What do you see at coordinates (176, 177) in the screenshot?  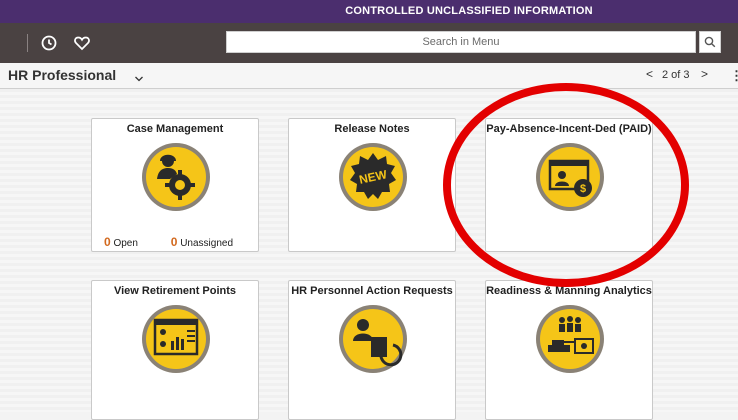 I see `case-management-icon` at bounding box center [176, 177].